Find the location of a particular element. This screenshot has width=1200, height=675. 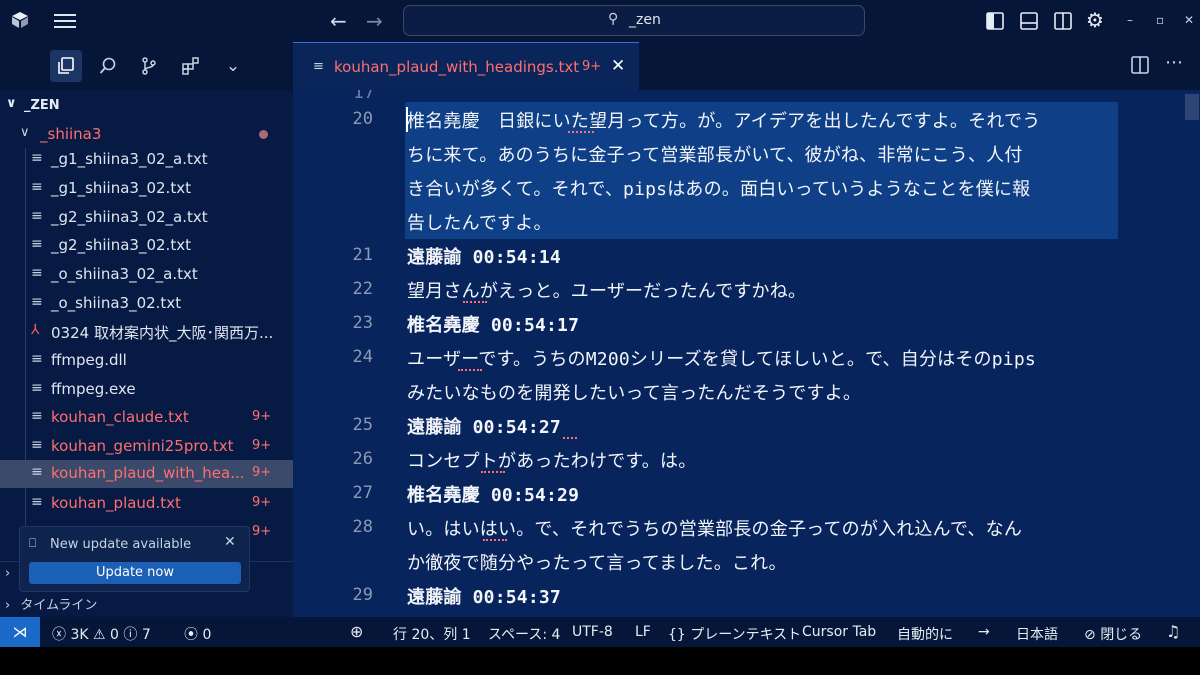

encoding: UTF-8 is located at coordinates (592, 632).